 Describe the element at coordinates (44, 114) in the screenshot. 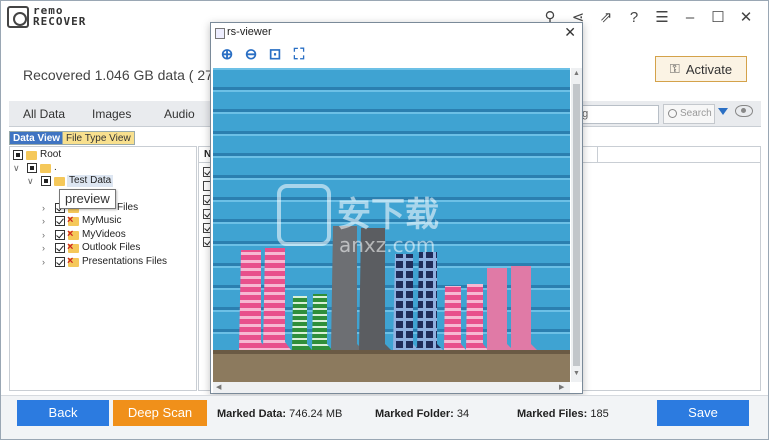

I see `tab-all-data: All Data` at that location.